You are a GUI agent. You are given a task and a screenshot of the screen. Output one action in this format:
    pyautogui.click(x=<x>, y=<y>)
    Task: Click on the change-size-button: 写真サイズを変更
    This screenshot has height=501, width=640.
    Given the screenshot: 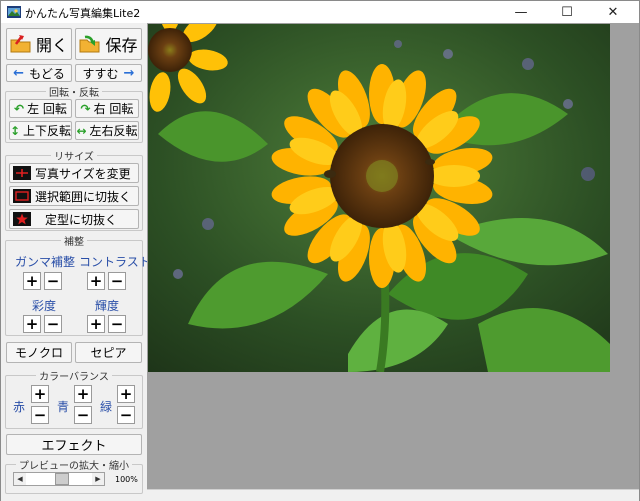 What is the action you would take?
    pyautogui.click(x=74, y=173)
    